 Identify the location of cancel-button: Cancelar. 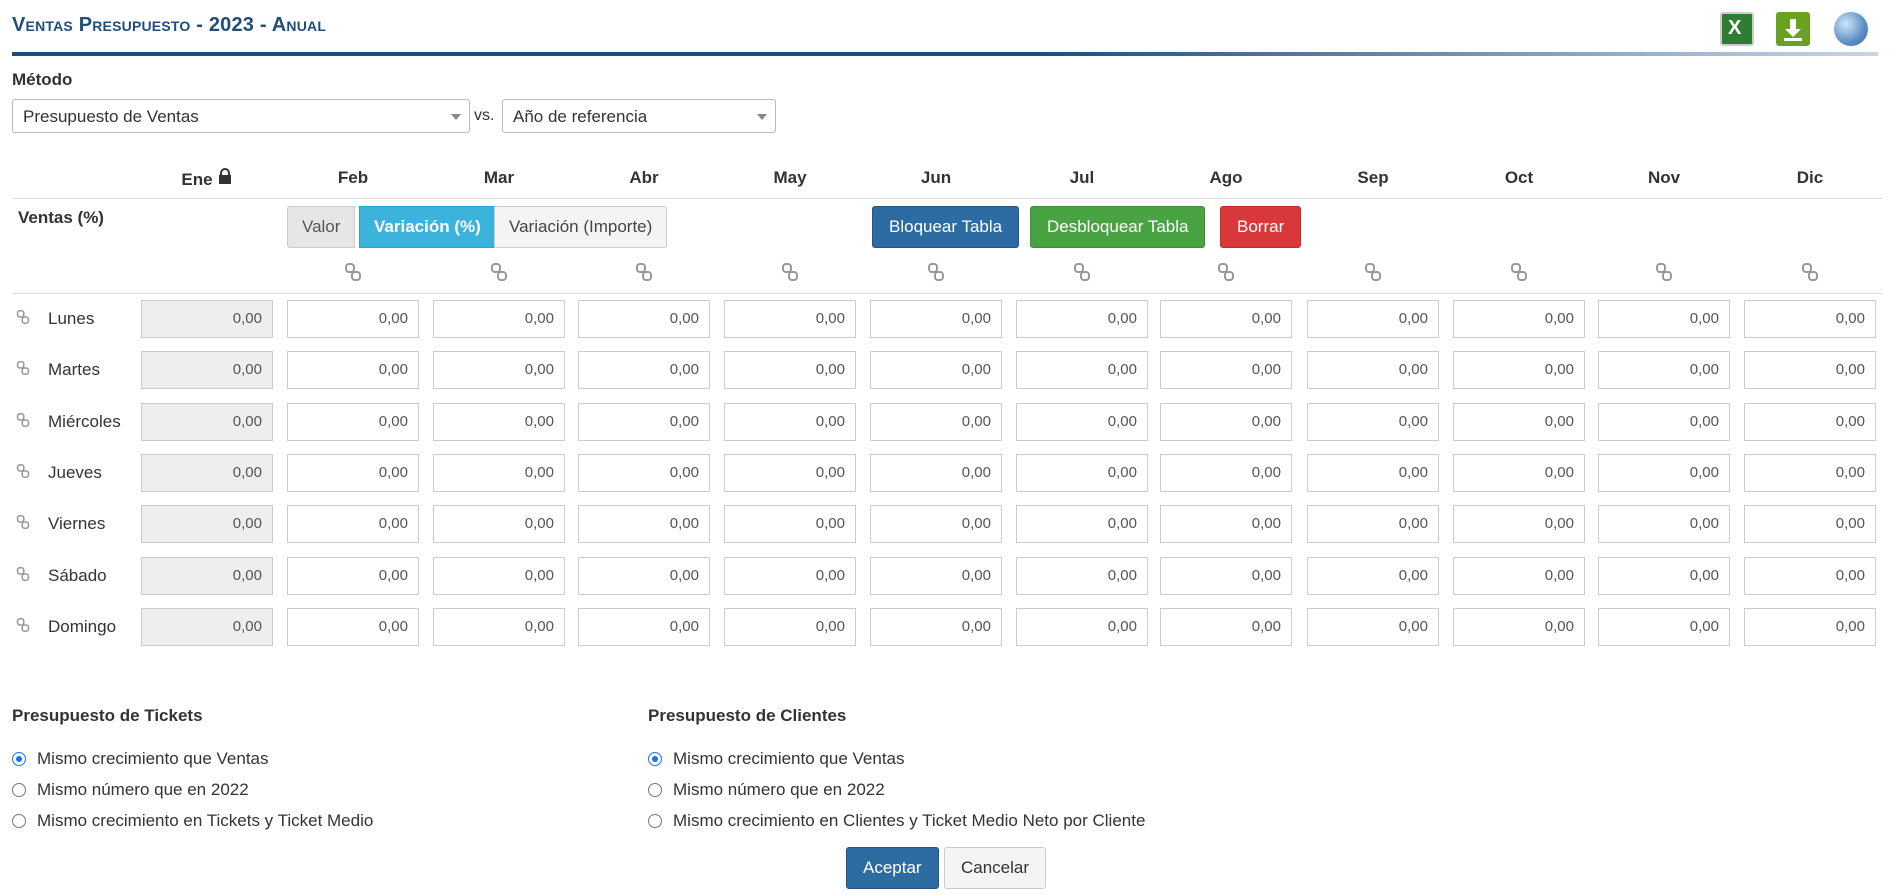
(995, 868).